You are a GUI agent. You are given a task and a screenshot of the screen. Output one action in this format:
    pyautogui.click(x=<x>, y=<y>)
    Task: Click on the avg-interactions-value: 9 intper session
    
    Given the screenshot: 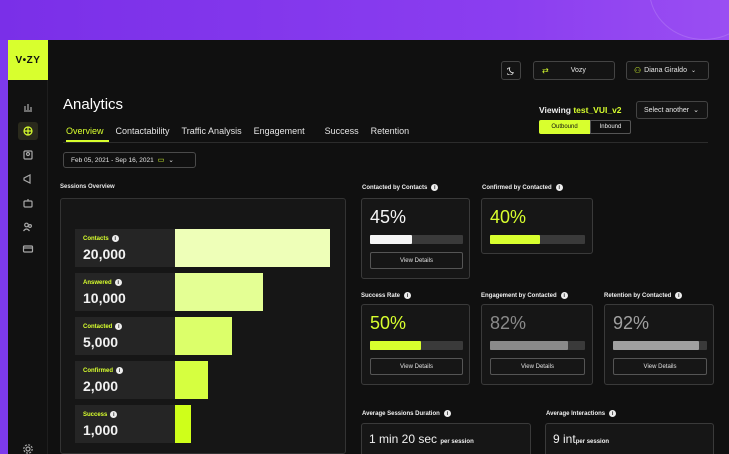 What is the action you would take?
    pyautogui.click(x=581, y=439)
    